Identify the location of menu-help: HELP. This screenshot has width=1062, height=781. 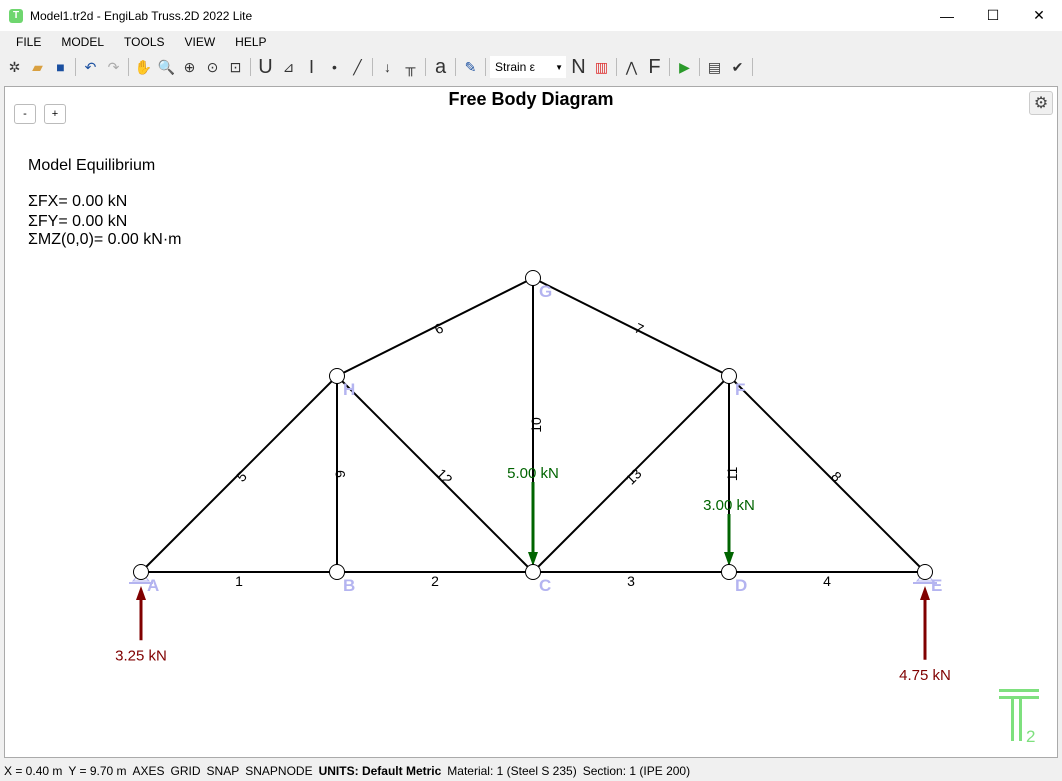
(250, 42).